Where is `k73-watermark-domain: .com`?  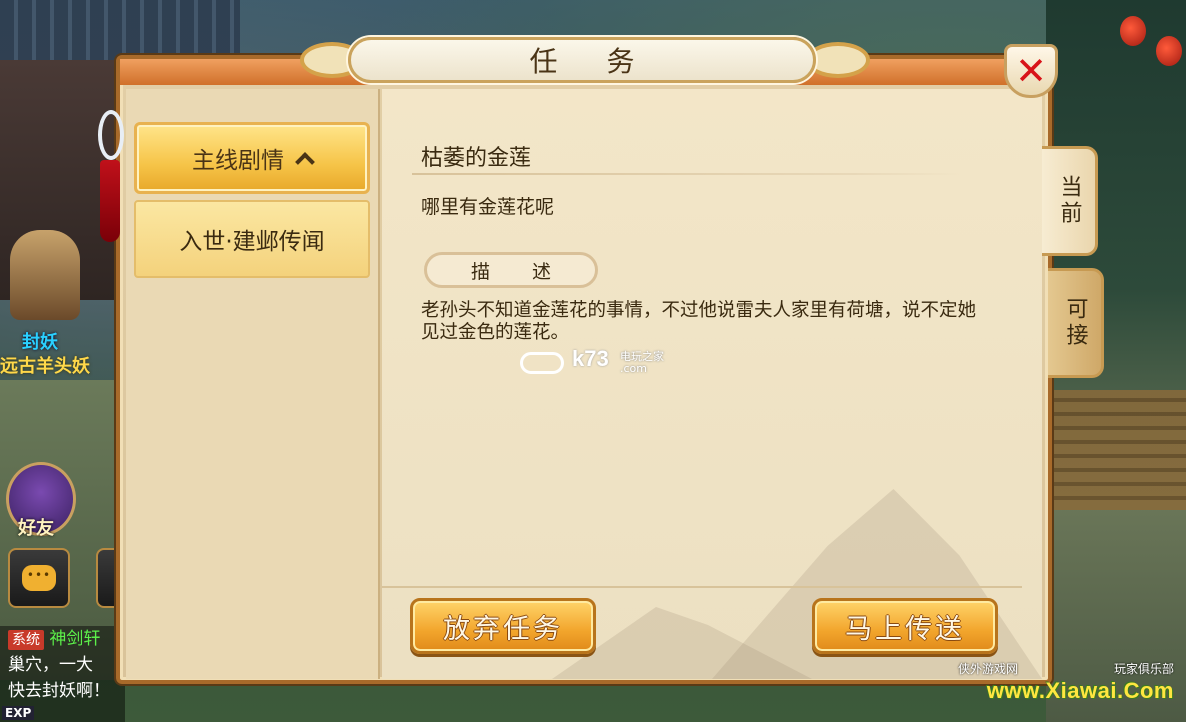
k73-watermark-domain: .com is located at coordinates (633, 368).